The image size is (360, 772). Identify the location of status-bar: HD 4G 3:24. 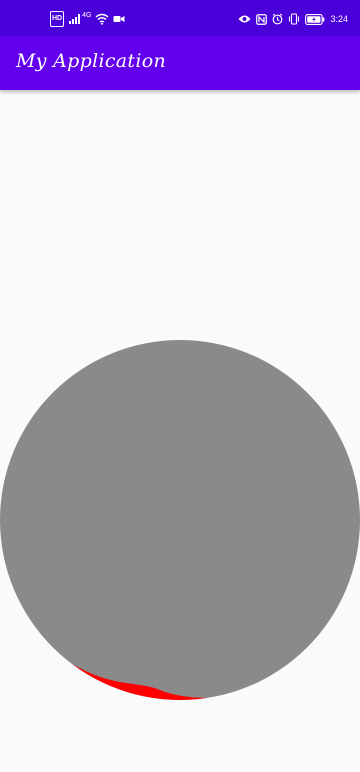
(180, 18).